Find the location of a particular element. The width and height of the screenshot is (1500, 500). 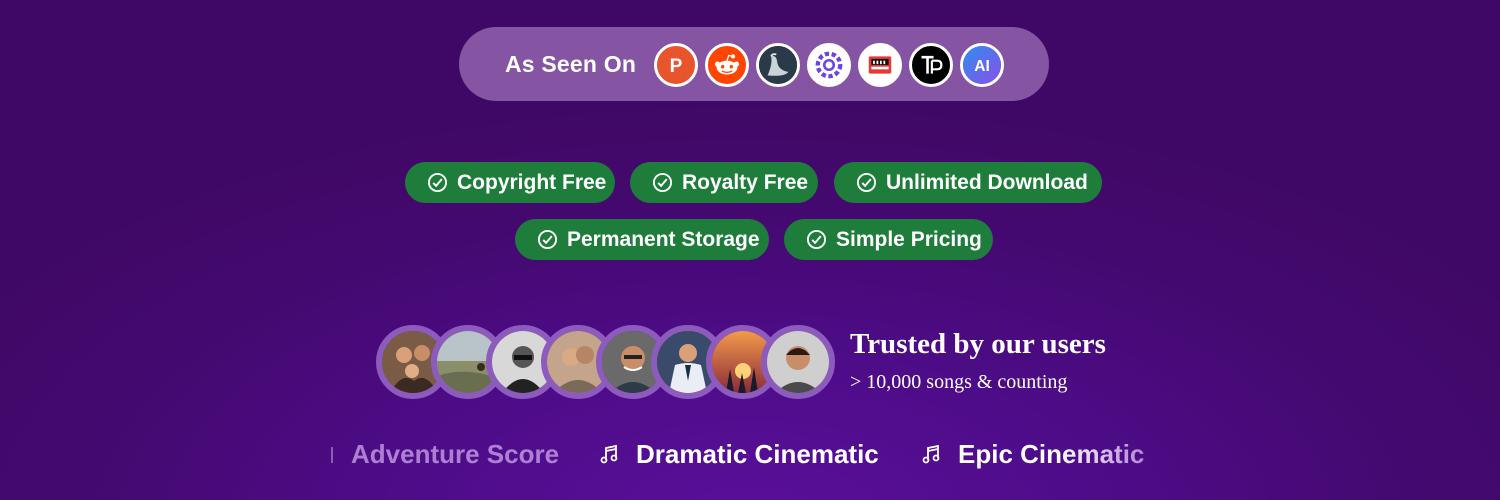

svg-text: P is located at coordinates (676, 66).